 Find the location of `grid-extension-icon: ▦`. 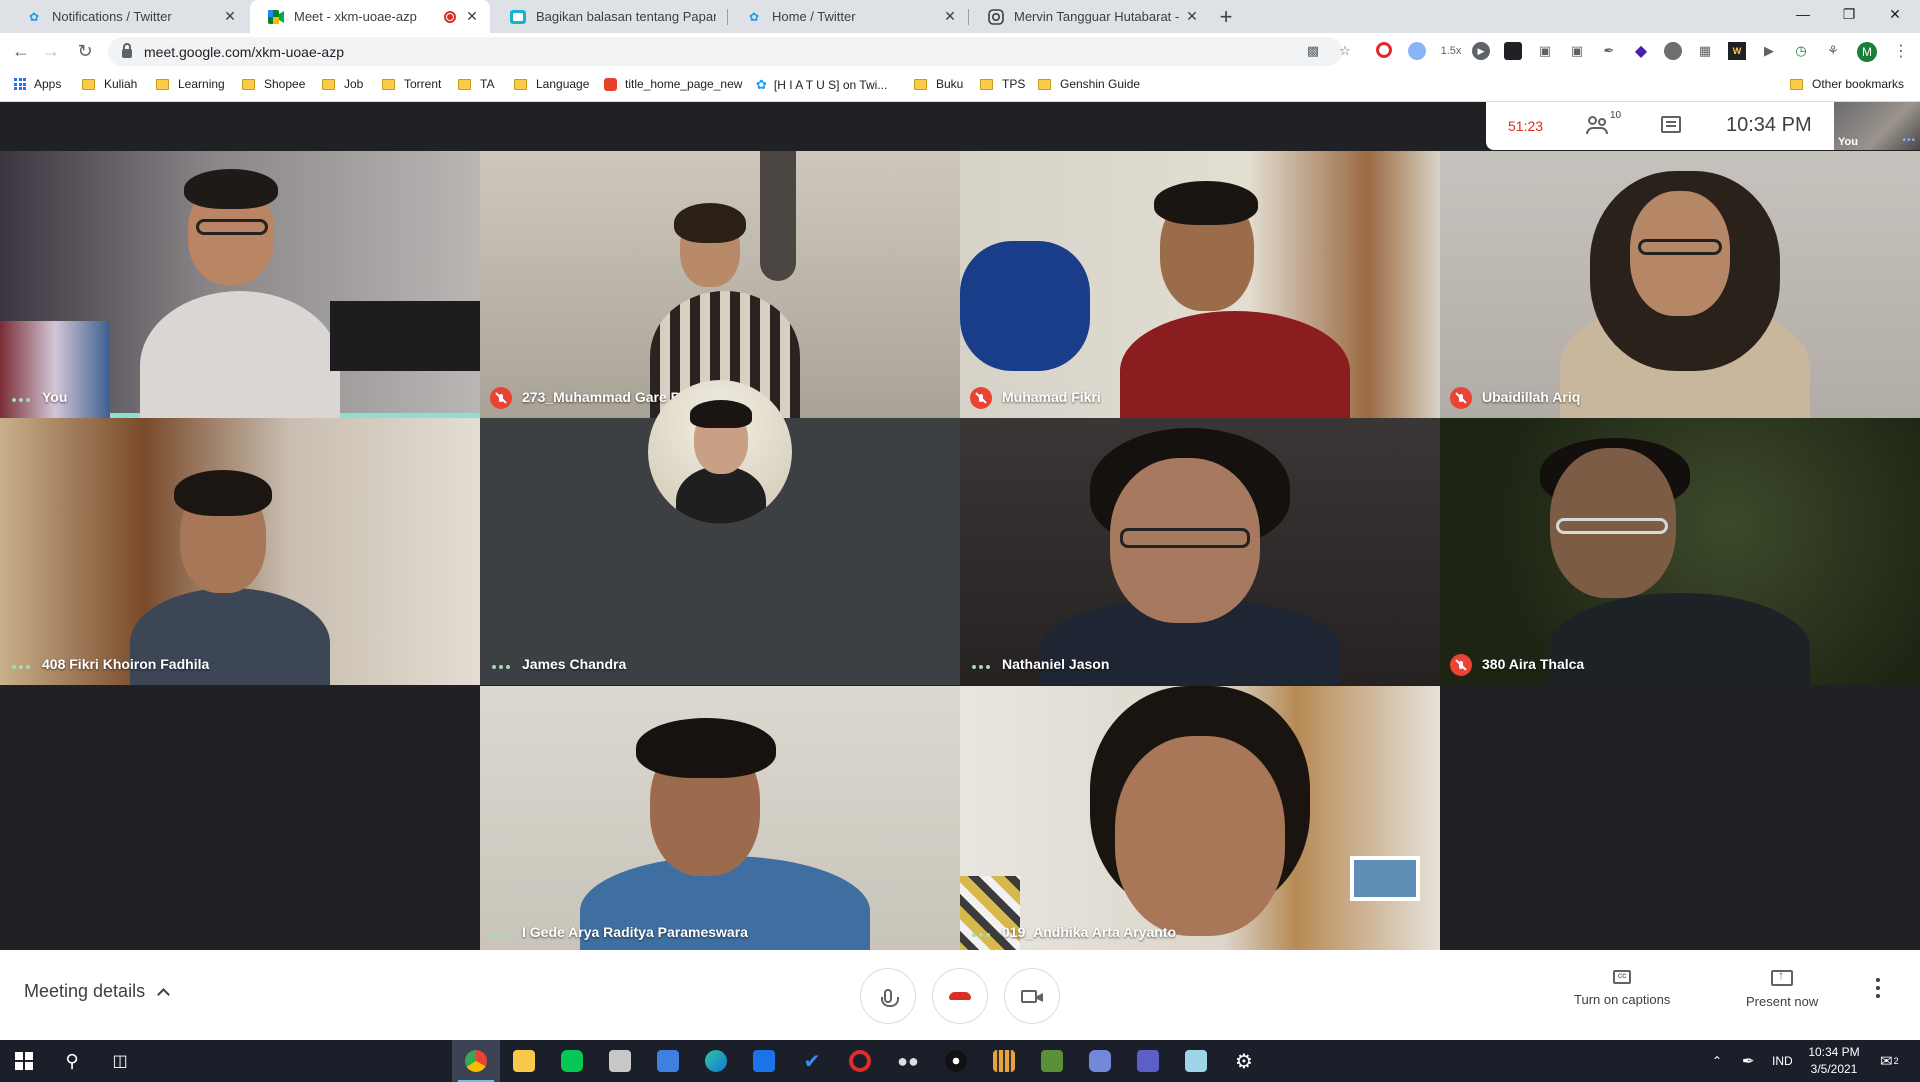

grid-extension-icon: ▦ is located at coordinates (1705, 51).